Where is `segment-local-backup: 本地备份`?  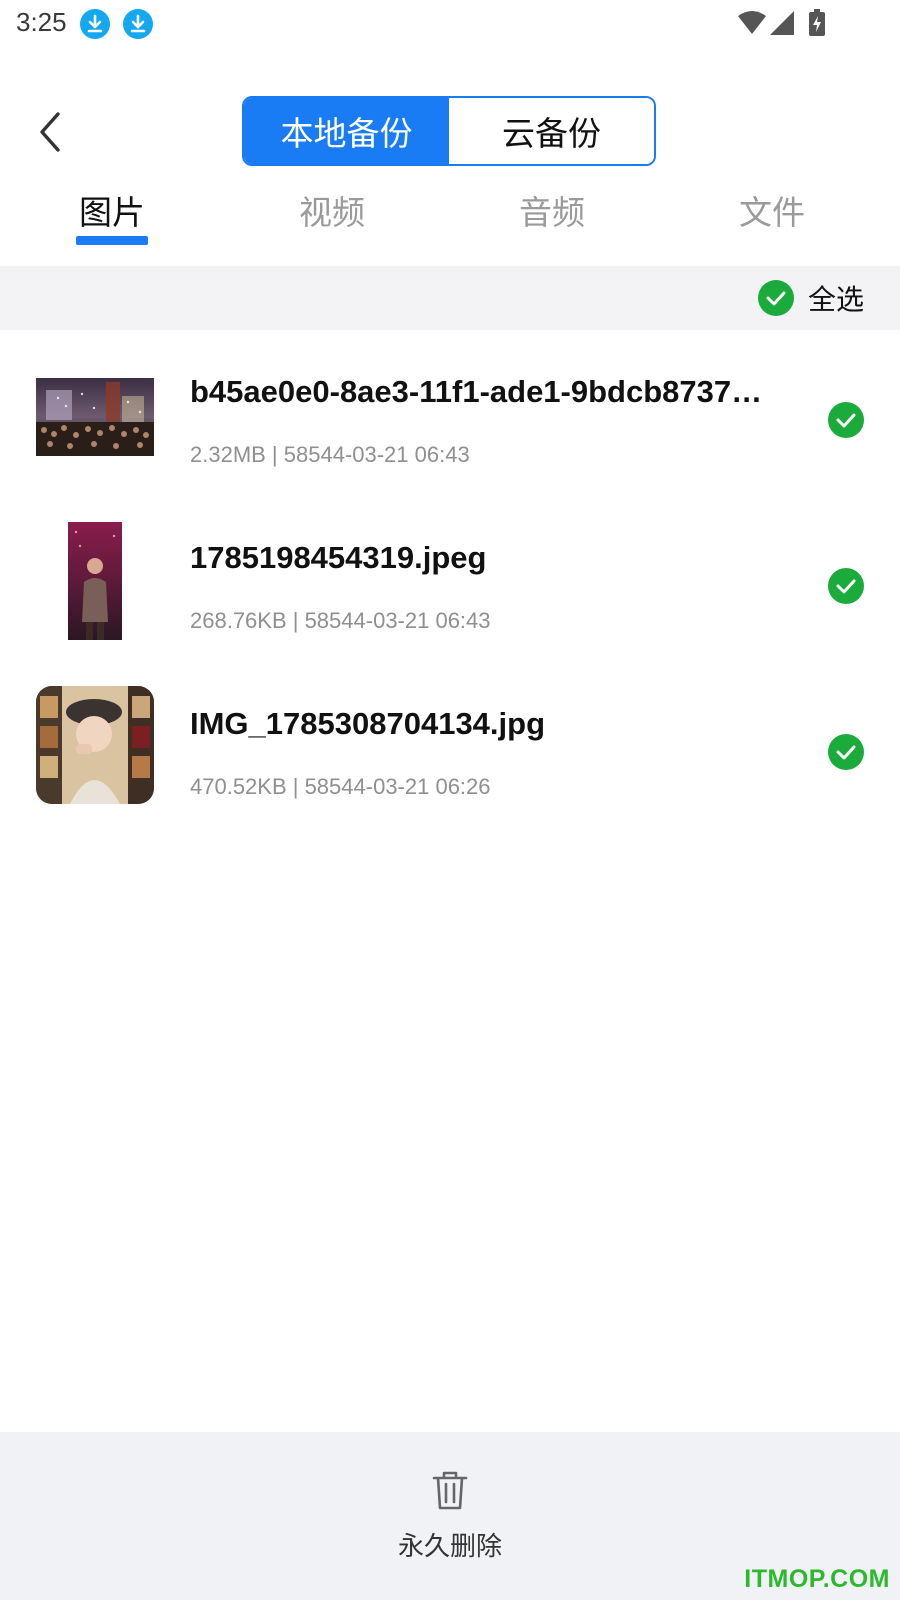 segment-local-backup: 本地备份 is located at coordinates (346, 131).